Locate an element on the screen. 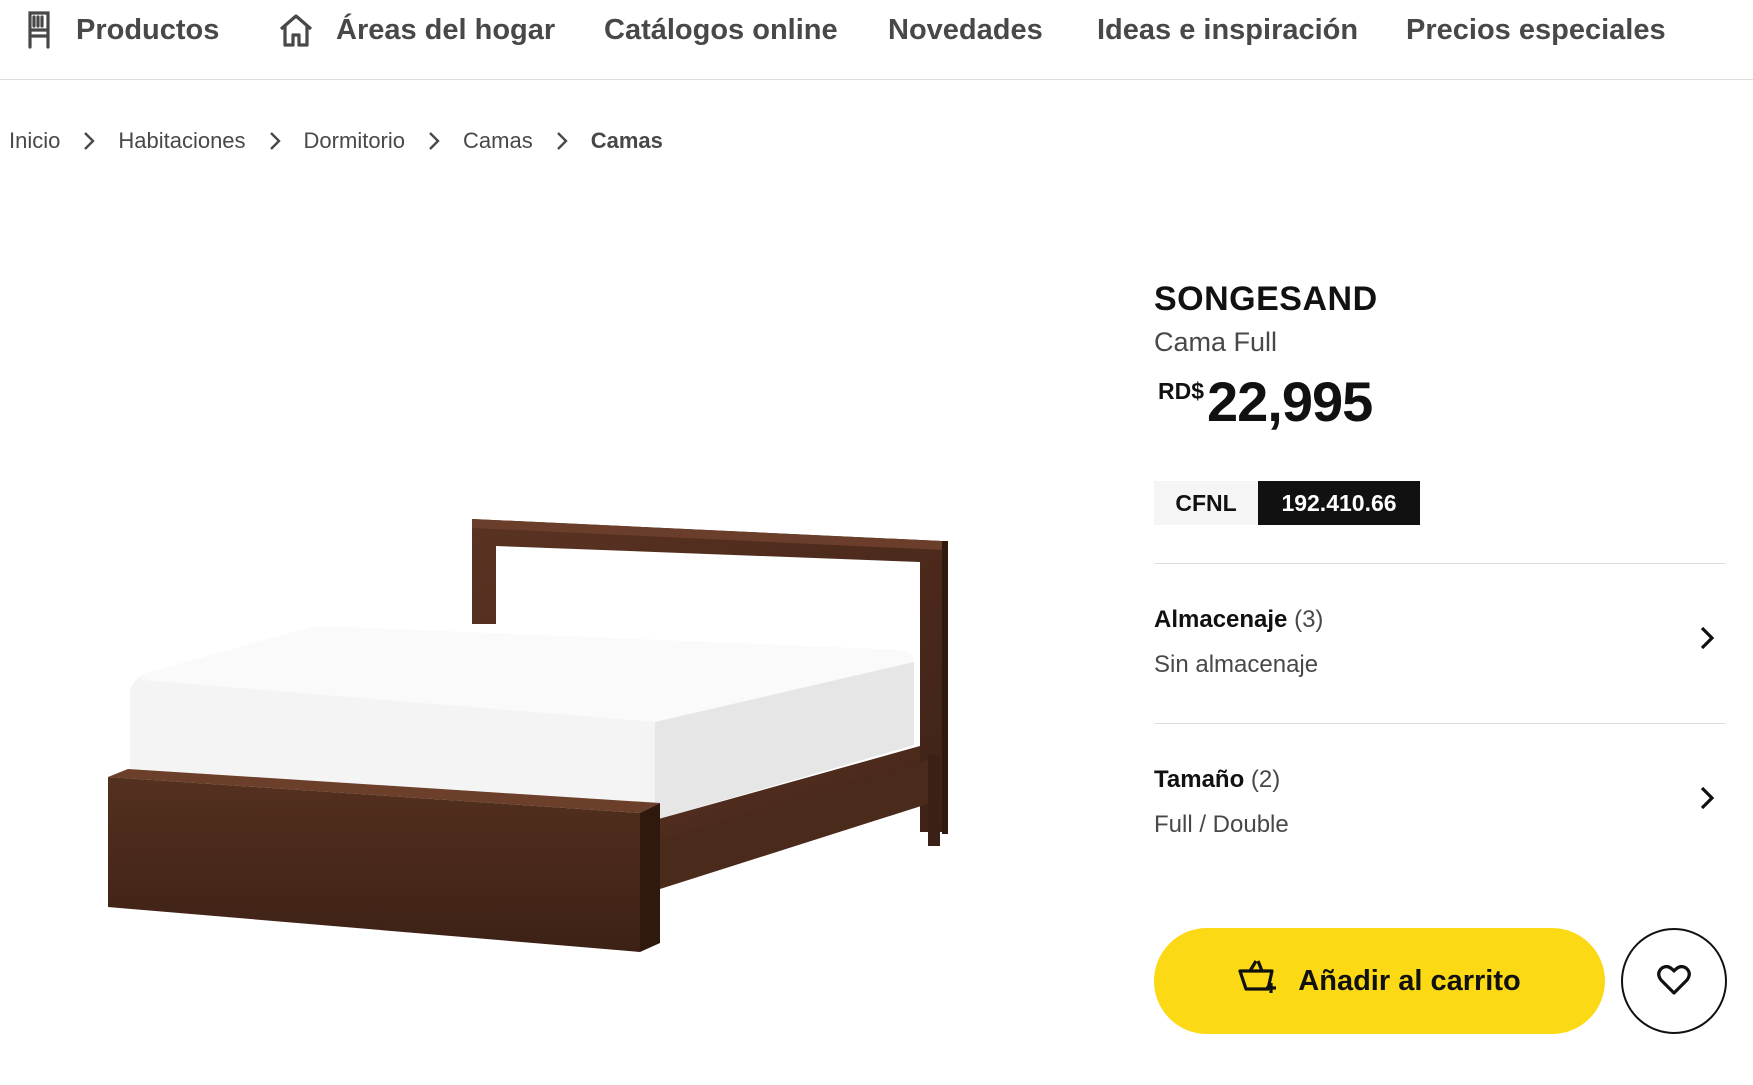  price-currency: RD$ is located at coordinates (1181, 391).